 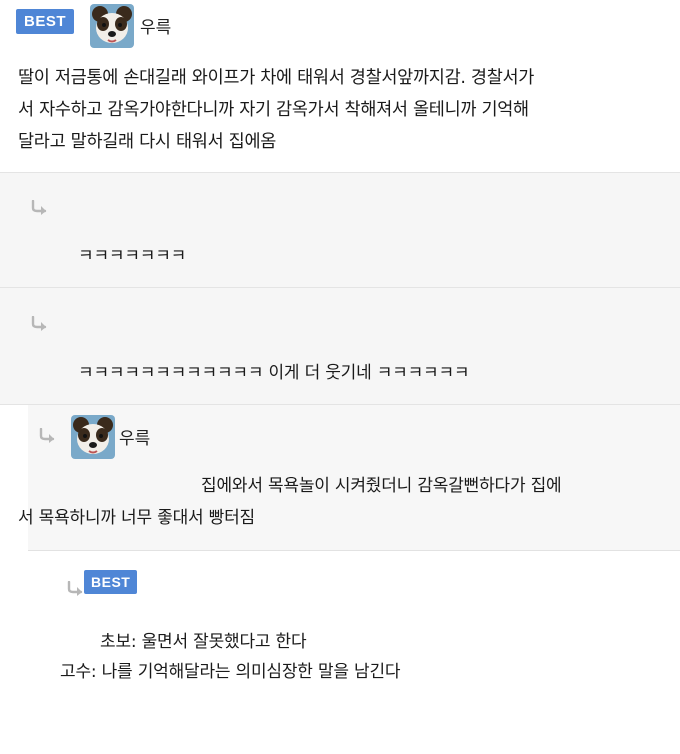 What do you see at coordinates (136, 518) in the screenshot?
I see `nested-reply-line: 서 목욕하니까 너무 좋대서 빵터짐` at bounding box center [136, 518].